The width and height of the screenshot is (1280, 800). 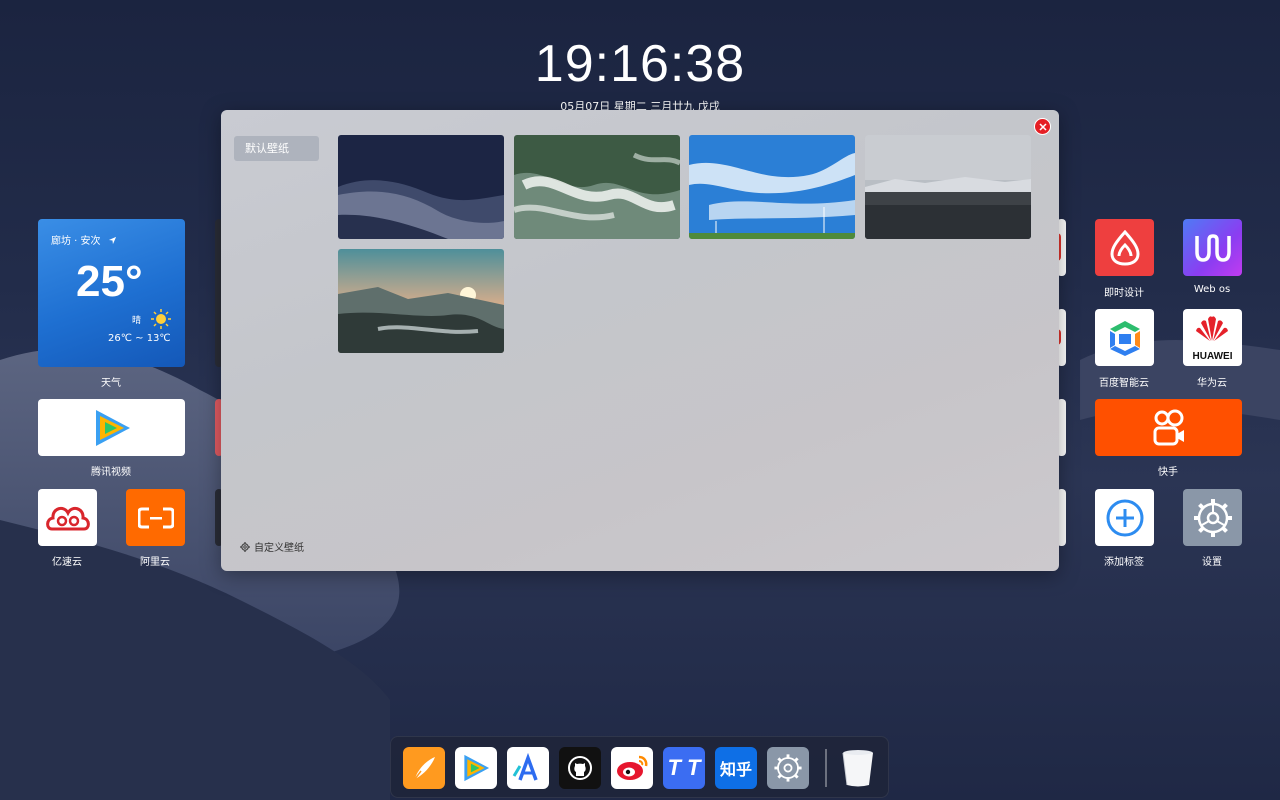 I want to click on close-icon, so click(x=1042, y=126).